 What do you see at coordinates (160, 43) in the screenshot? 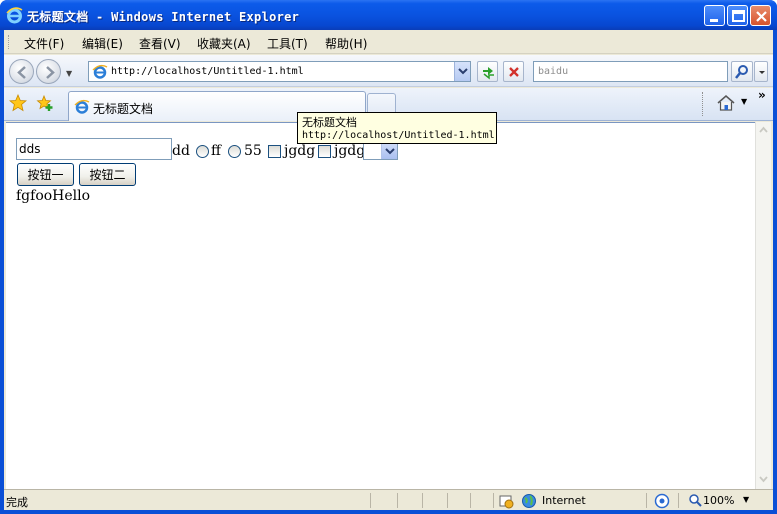
I see `menu-view: 查看(V)` at bounding box center [160, 43].